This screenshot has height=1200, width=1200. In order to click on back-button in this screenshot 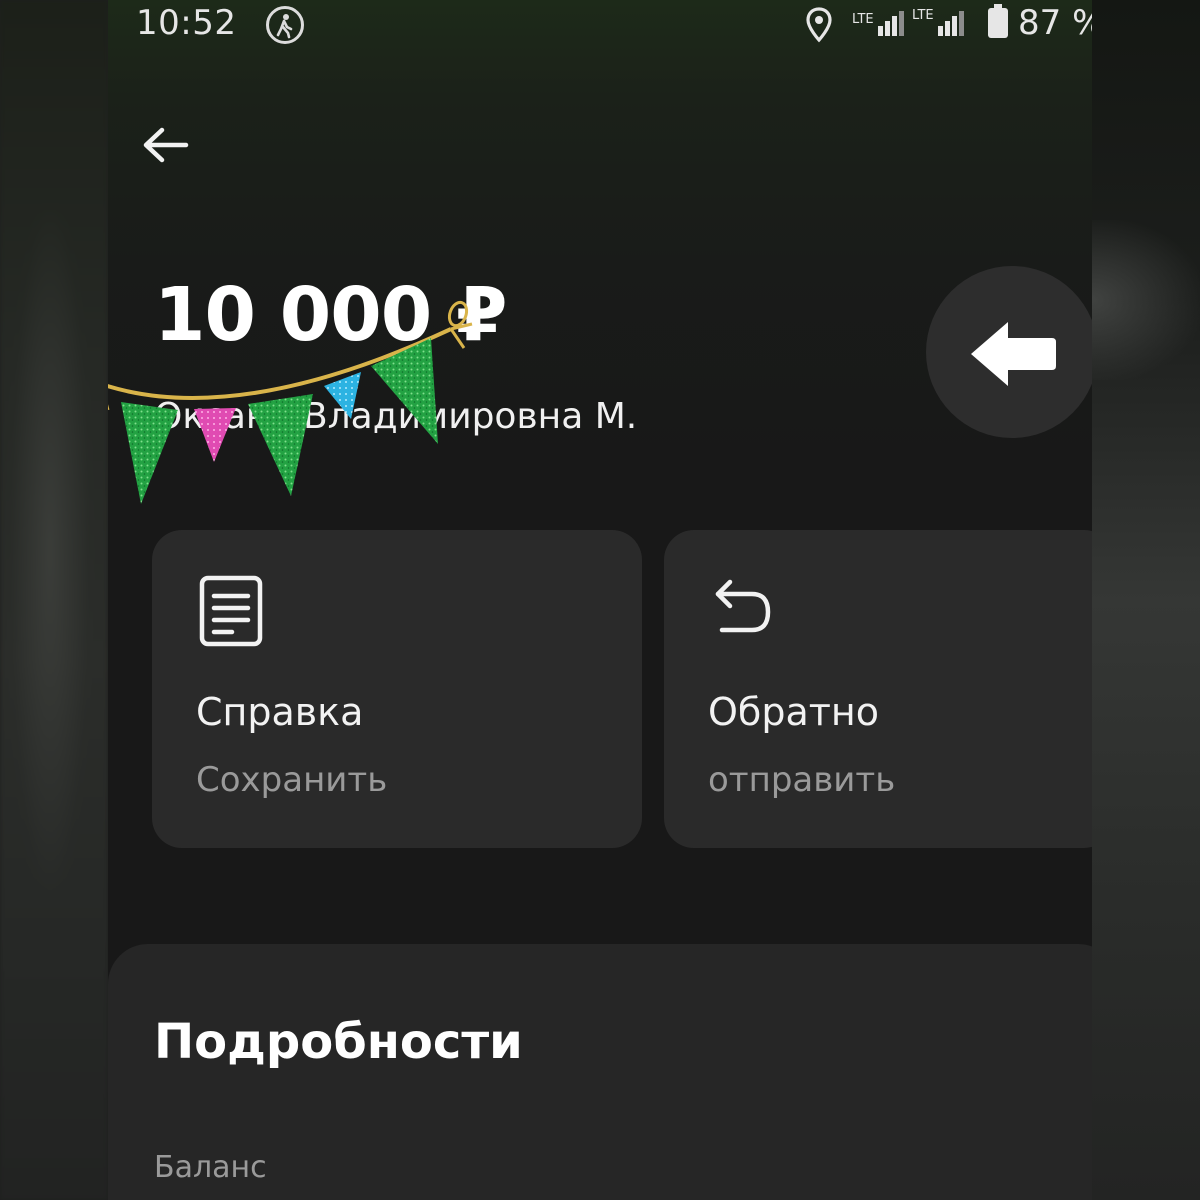, I will do `click(168, 148)`.